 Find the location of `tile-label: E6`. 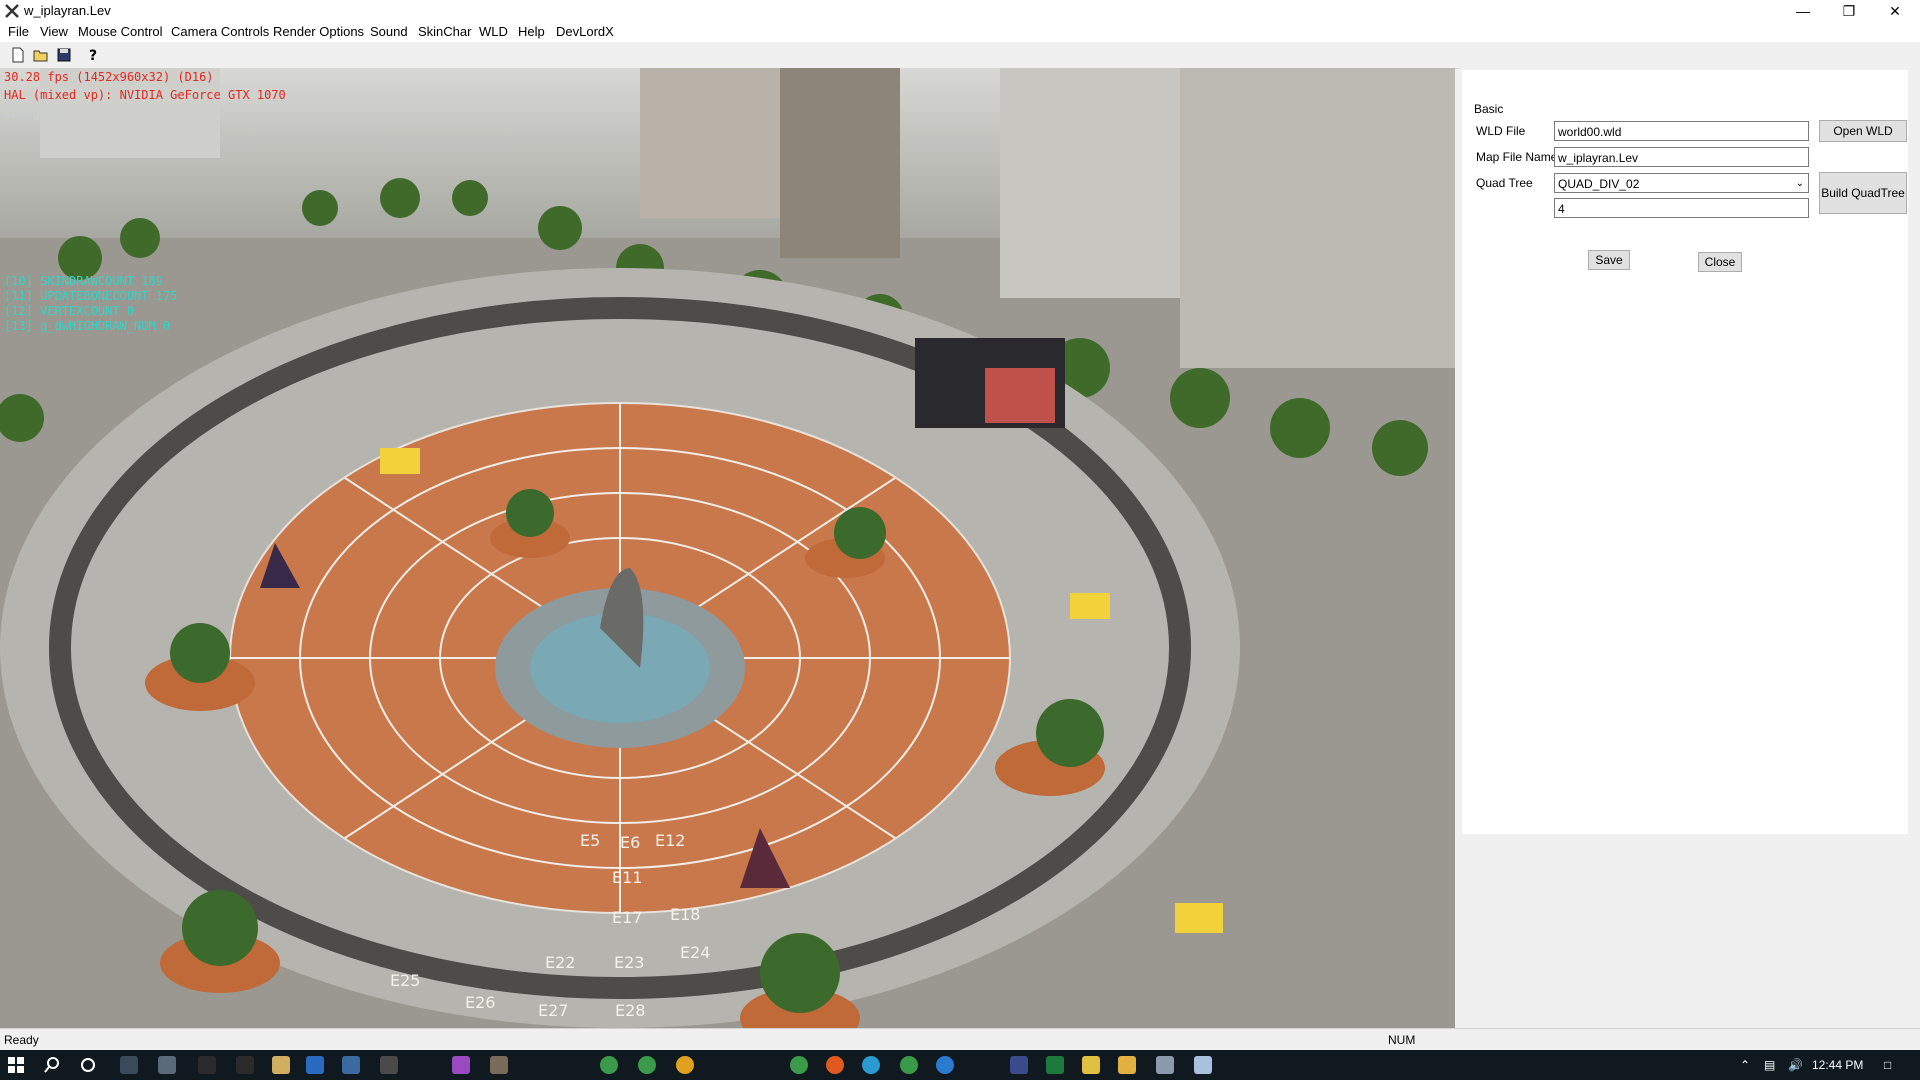

tile-label: E6 is located at coordinates (630, 842).